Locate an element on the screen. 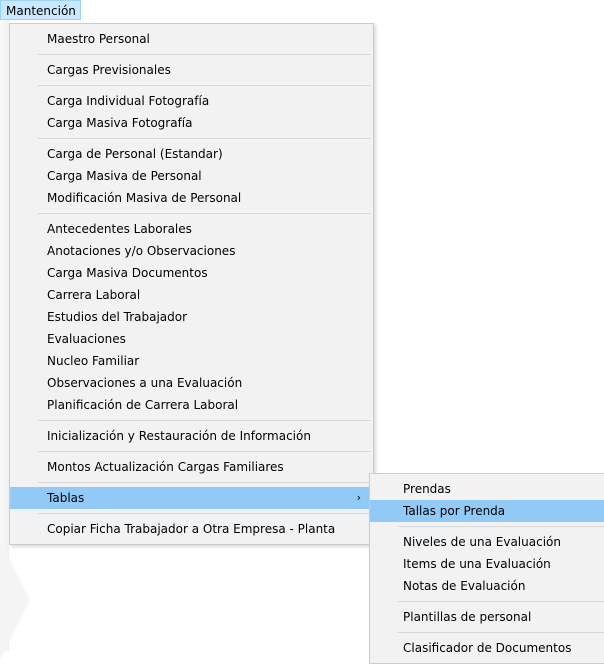 This screenshot has width=604, height=664. menu-item-notas-de-evaluacion: Notas de Evaluación is located at coordinates (487, 586).